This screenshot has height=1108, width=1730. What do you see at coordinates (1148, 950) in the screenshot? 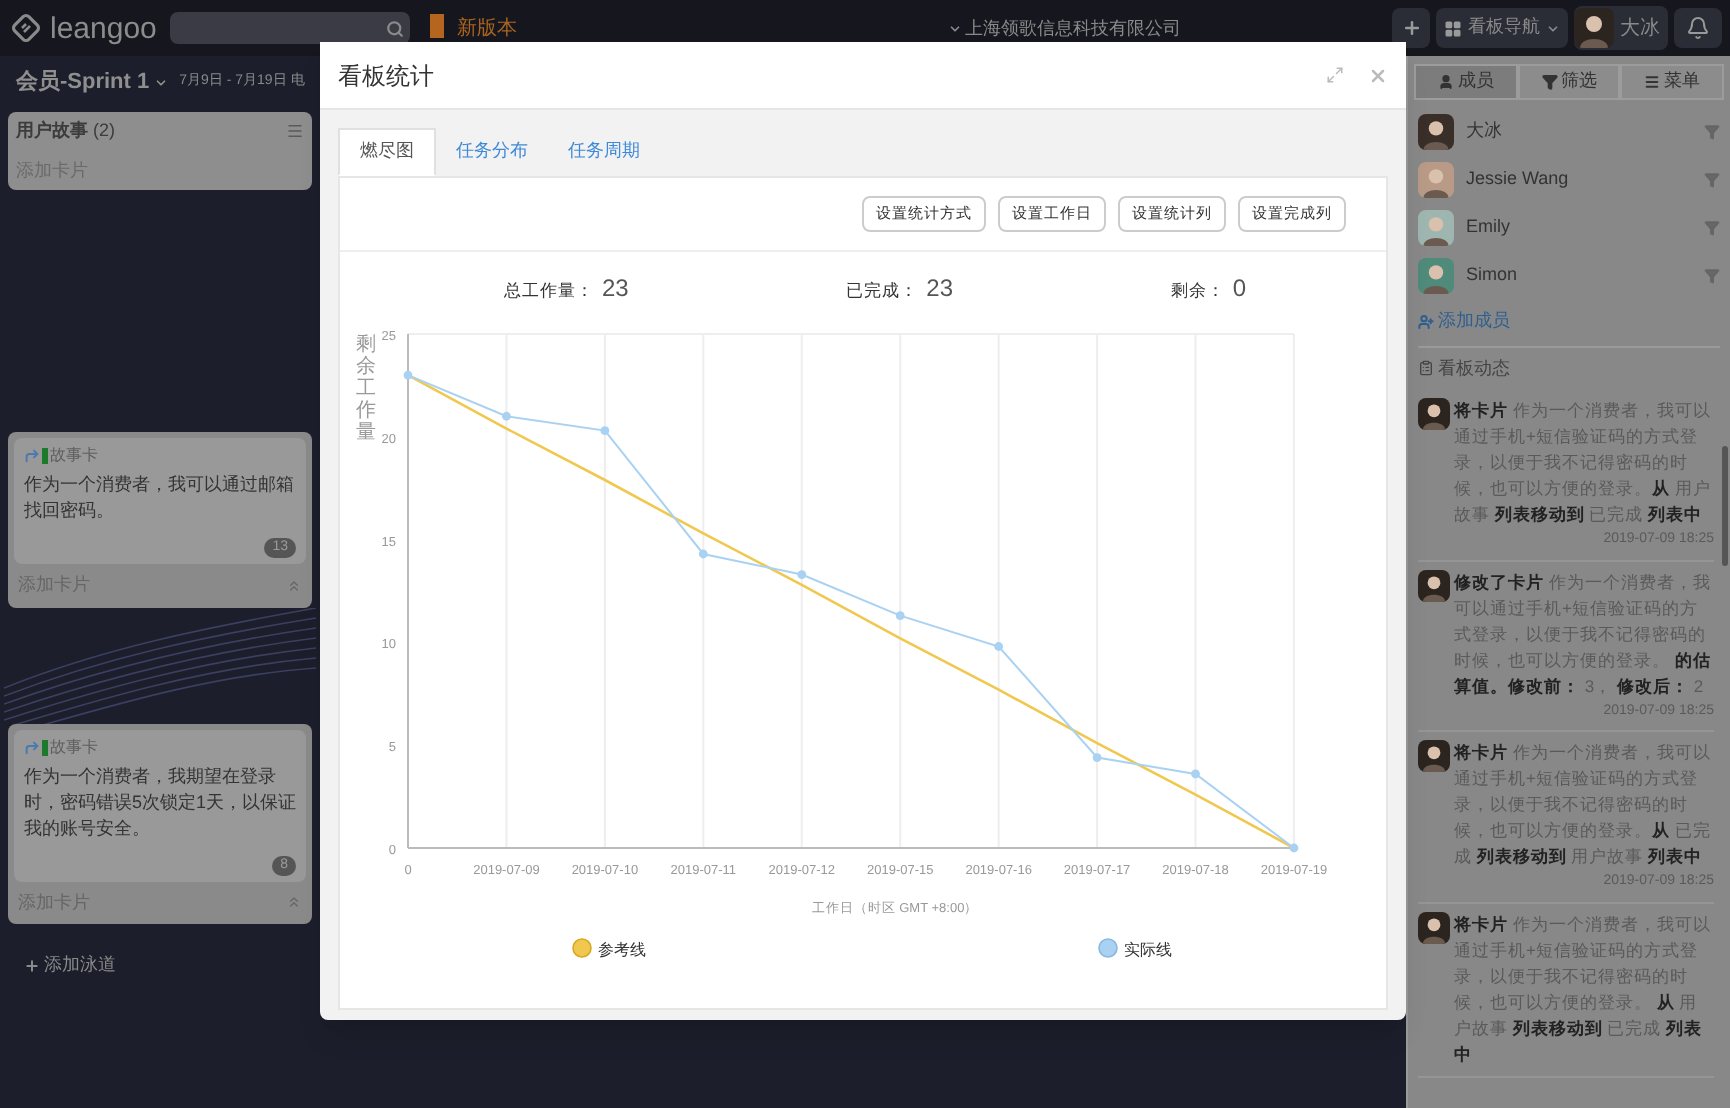
I see `legend-label: 实际线` at bounding box center [1148, 950].